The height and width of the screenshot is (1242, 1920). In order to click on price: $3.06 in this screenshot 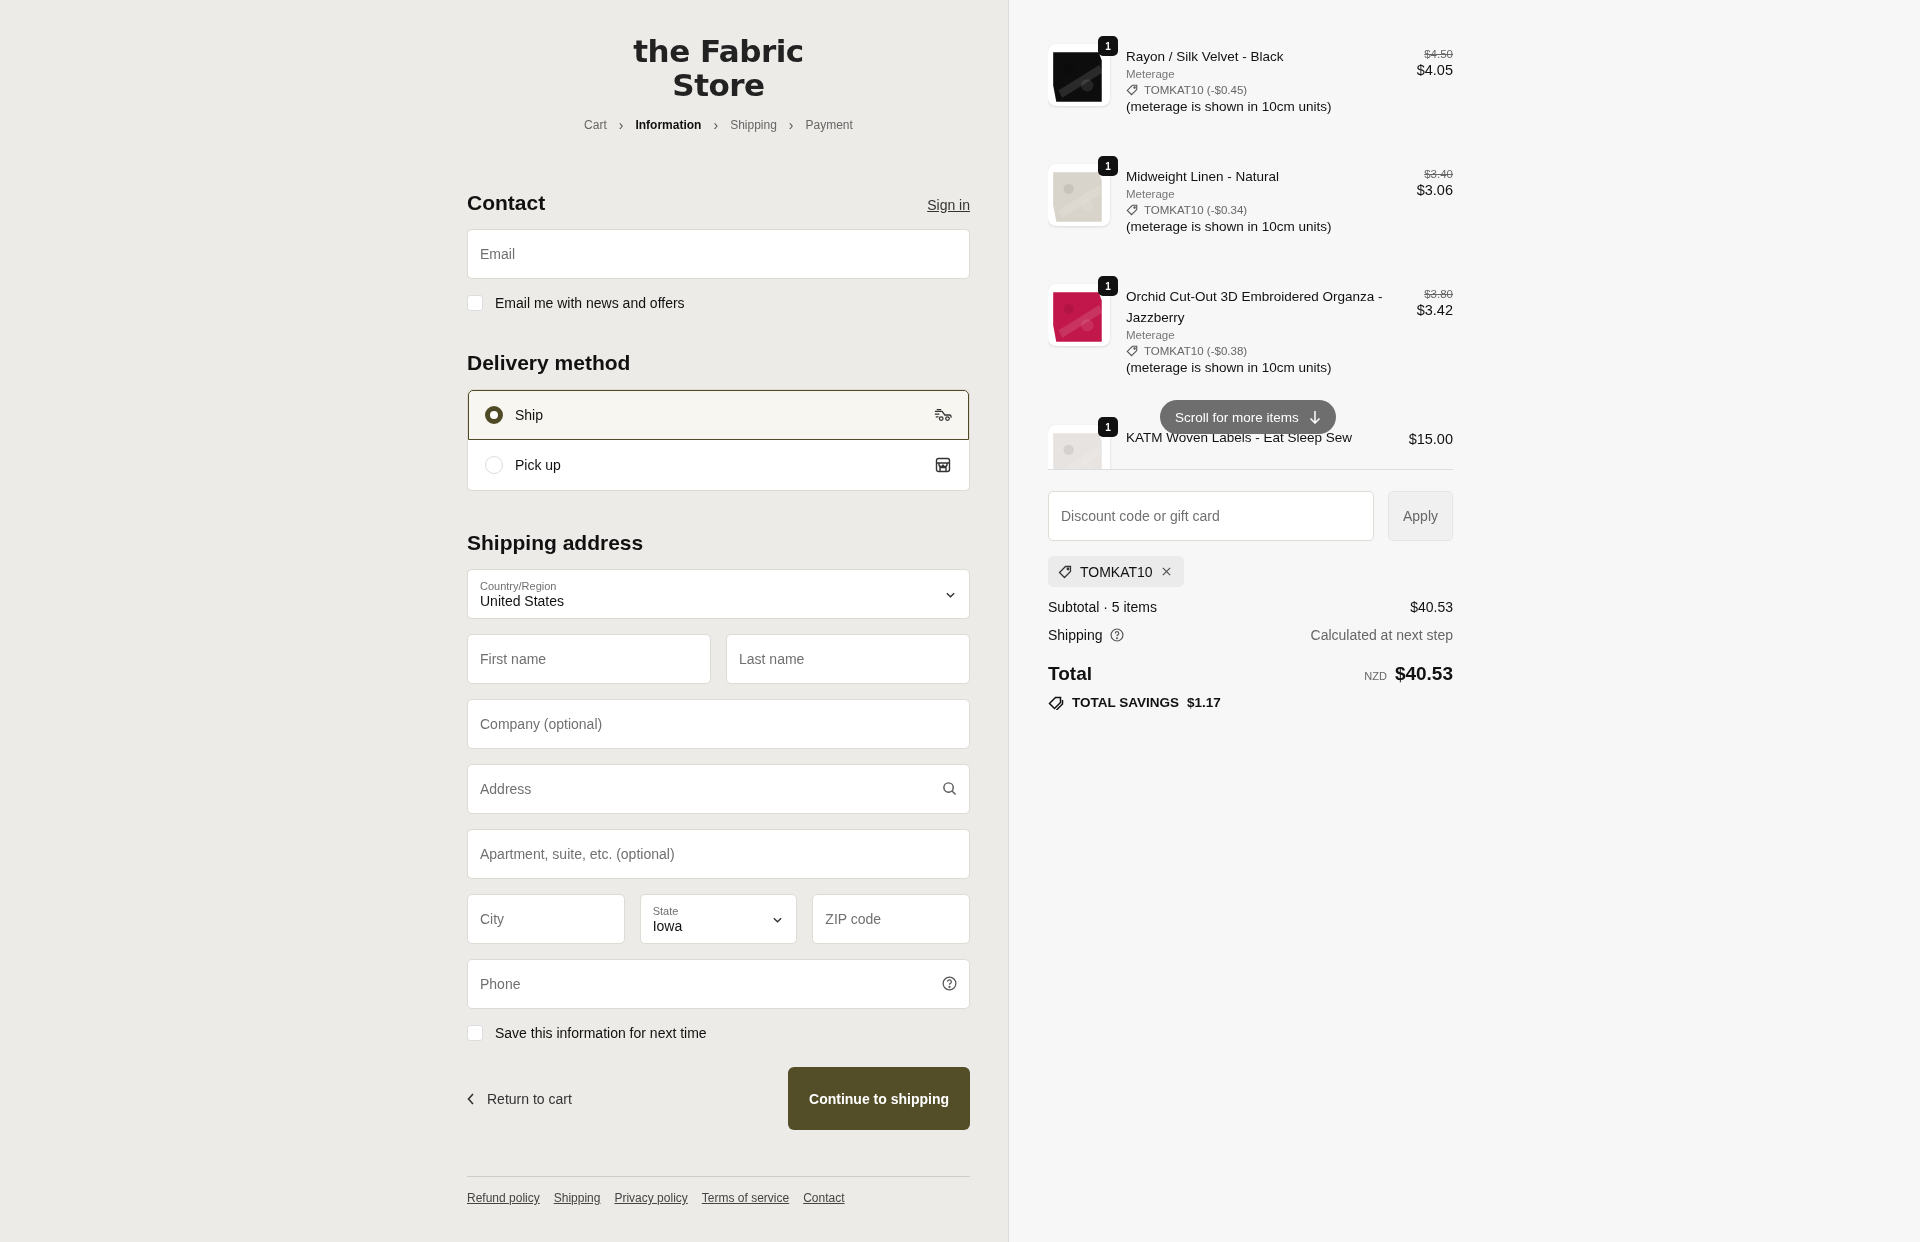, I will do `click(1434, 190)`.